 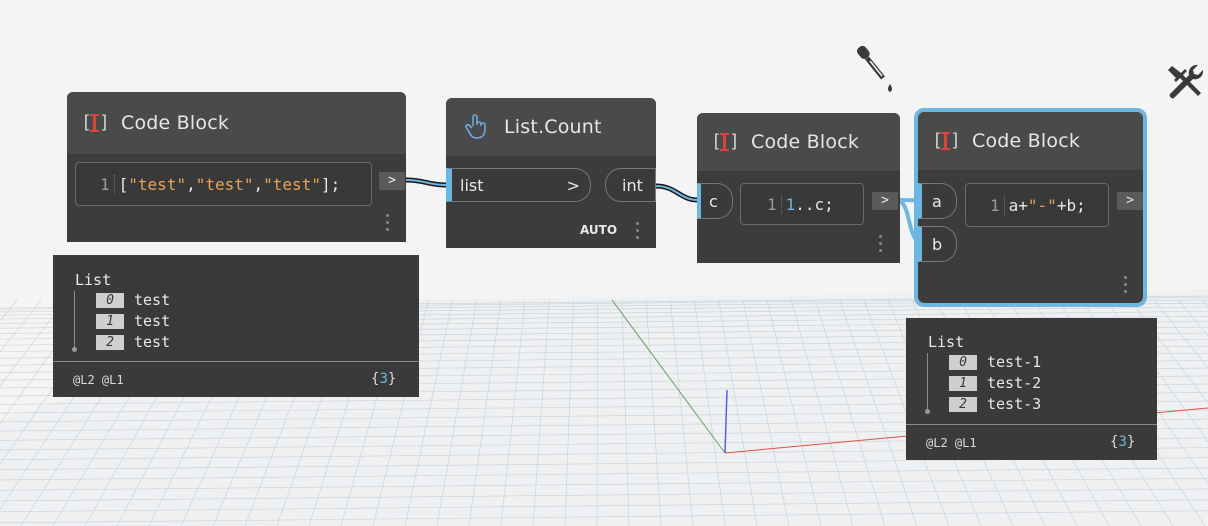 I want to click on input-port-a: a, so click(x=937, y=201).